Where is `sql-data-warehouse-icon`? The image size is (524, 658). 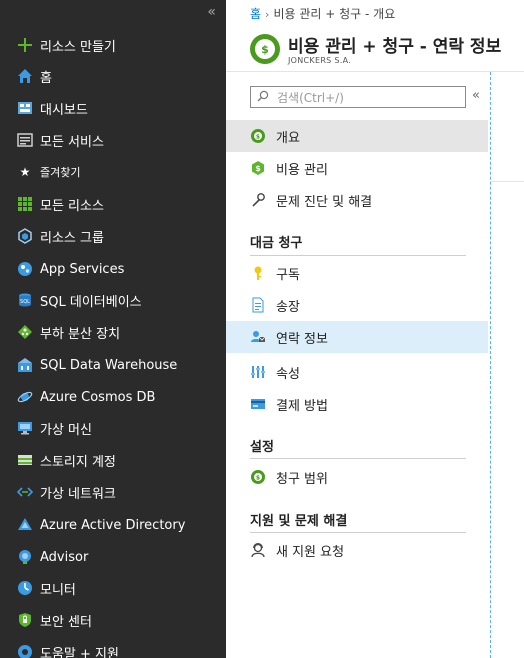
sql-data-warehouse-icon is located at coordinates (25, 365).